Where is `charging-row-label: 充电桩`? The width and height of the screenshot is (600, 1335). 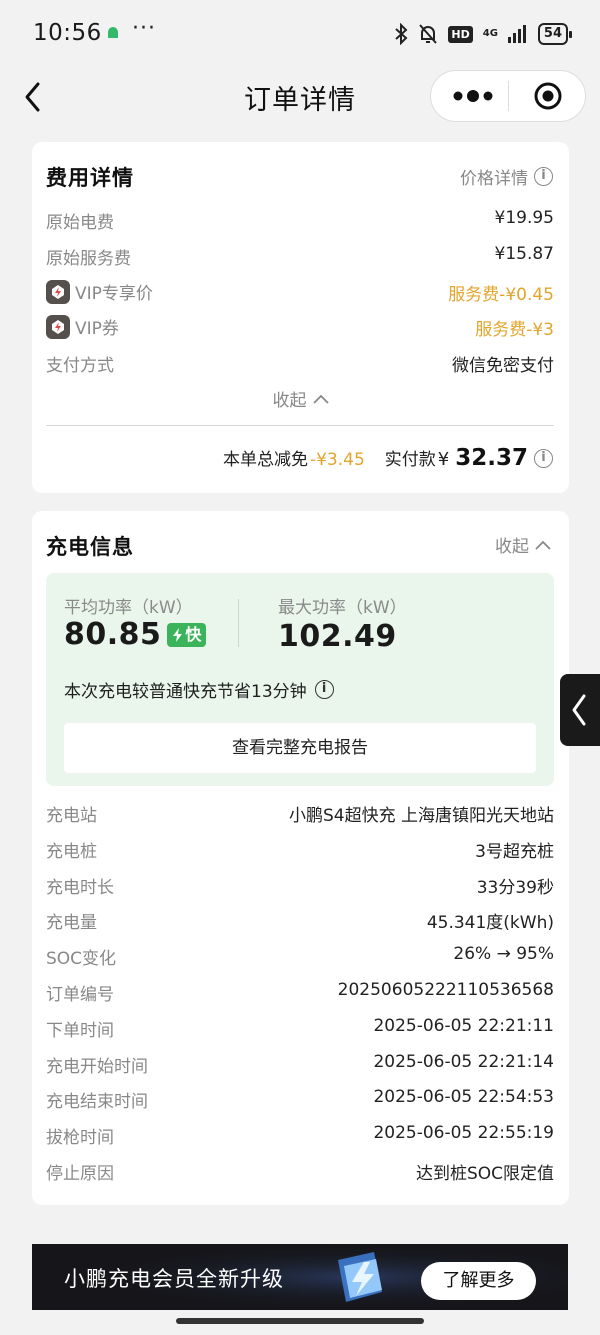
charging-row-label: 充电桩 is located at coordinates (71, 851).